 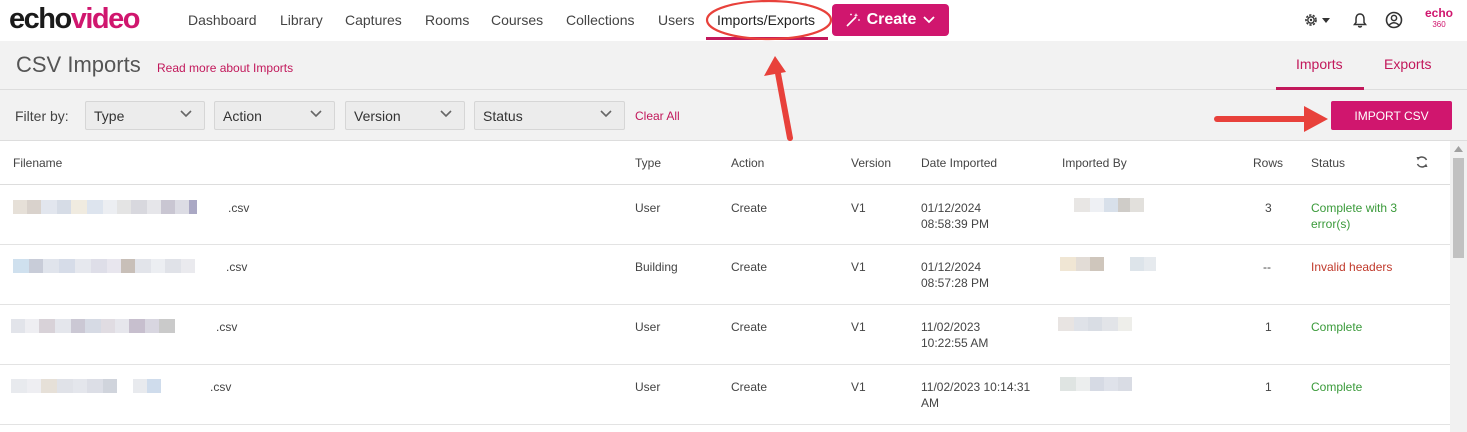 I want to click on cell-type: Building, so click(x=656, y=267).